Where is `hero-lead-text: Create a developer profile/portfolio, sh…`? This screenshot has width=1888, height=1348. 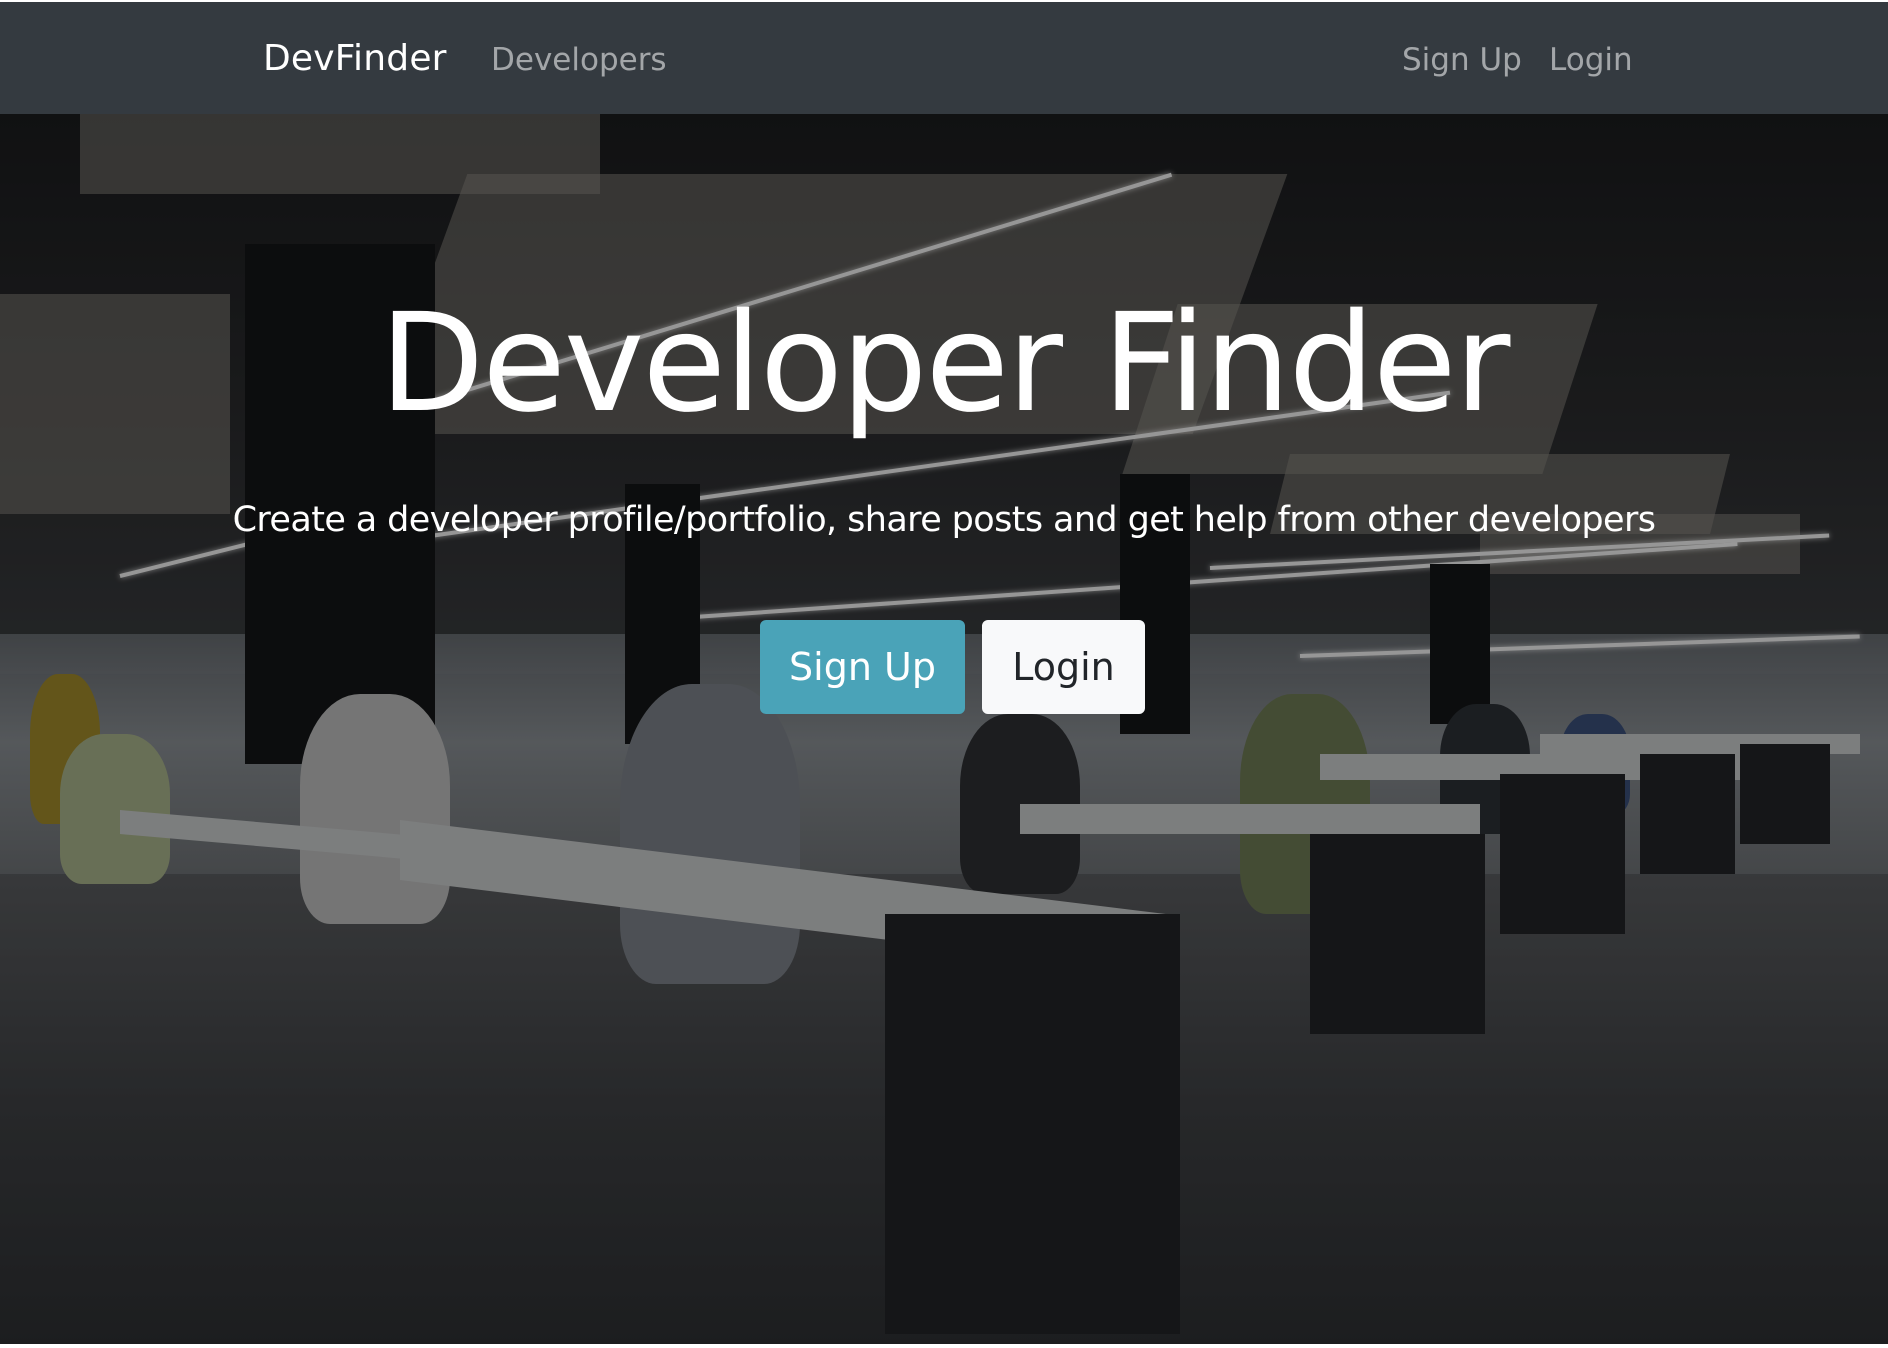
hero-lead-text: Create a developer profile/portfolio, sh… is located at coordinates (944, 520).